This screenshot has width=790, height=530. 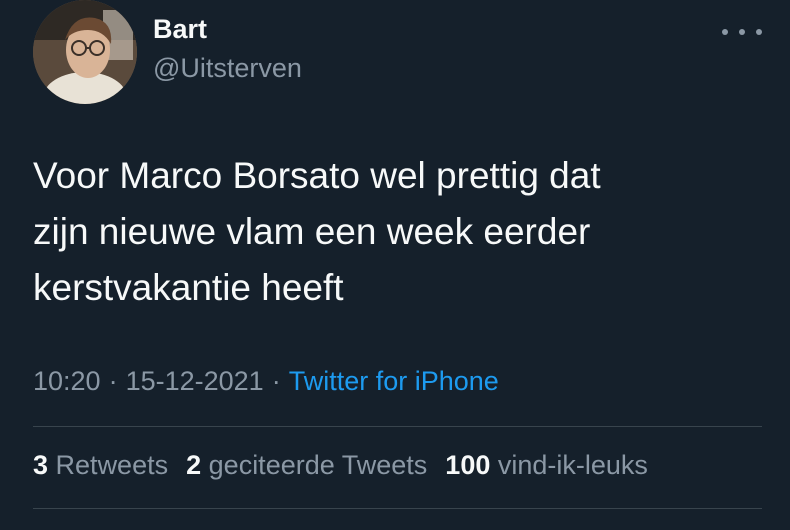 What do you see at coordinates (188, 287) in the screenshot?
I see `tweet-text-line: kerstvakantie heeft` at bounding box center [188, 287].